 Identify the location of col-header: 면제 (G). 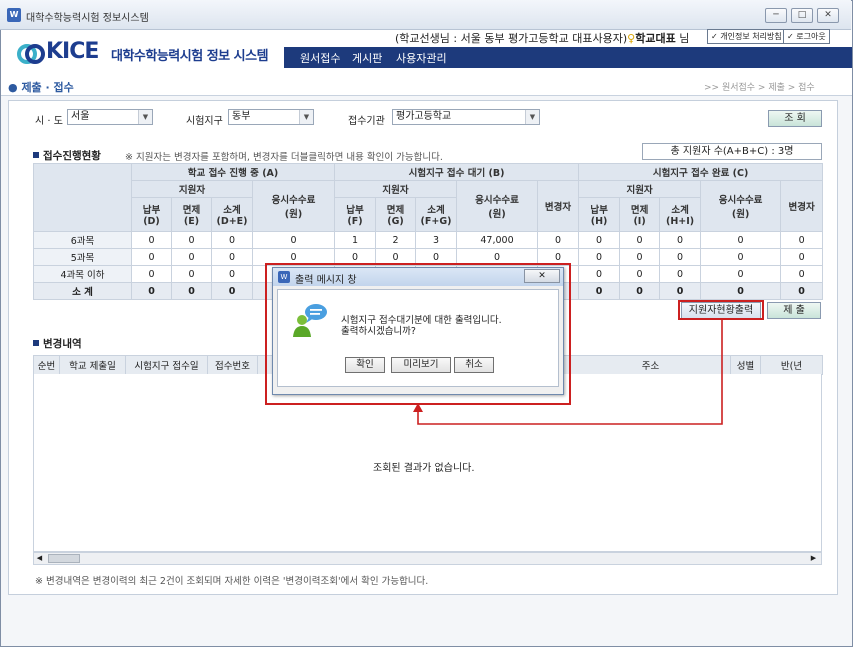
(396, 214).